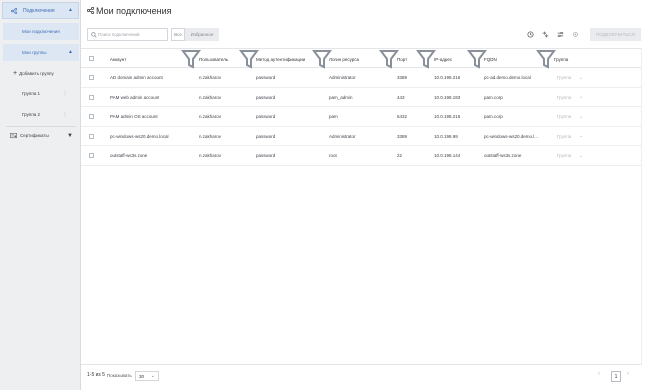  I want to click on page-title: Мои подключения, so click(134, 11).